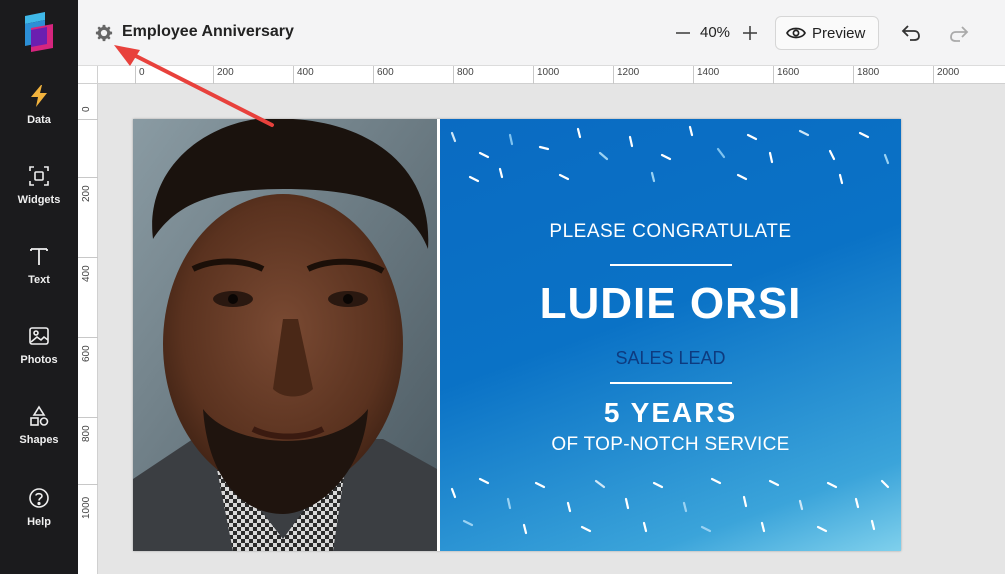  What do you see at coordinates (706, 75) in the screenshot?
I see `ruler-tick: 1400` at bounding box center [706, 75].